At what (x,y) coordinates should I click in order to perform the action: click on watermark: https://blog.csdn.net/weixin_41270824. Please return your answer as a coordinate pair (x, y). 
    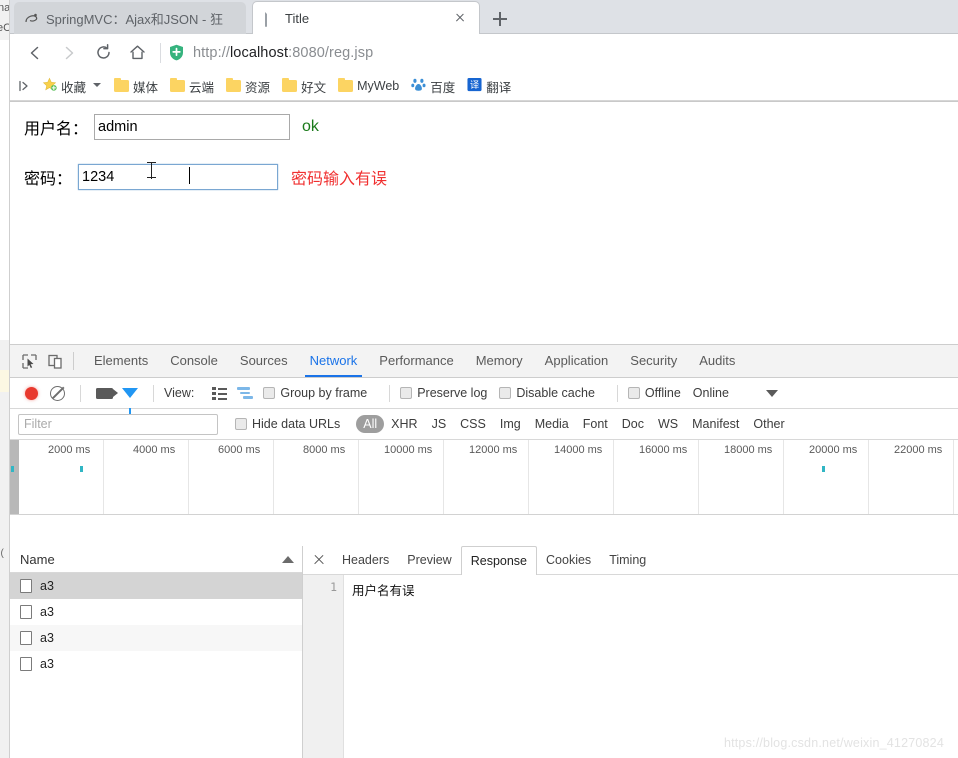
    Looking at the image, I should click on (833, 743).